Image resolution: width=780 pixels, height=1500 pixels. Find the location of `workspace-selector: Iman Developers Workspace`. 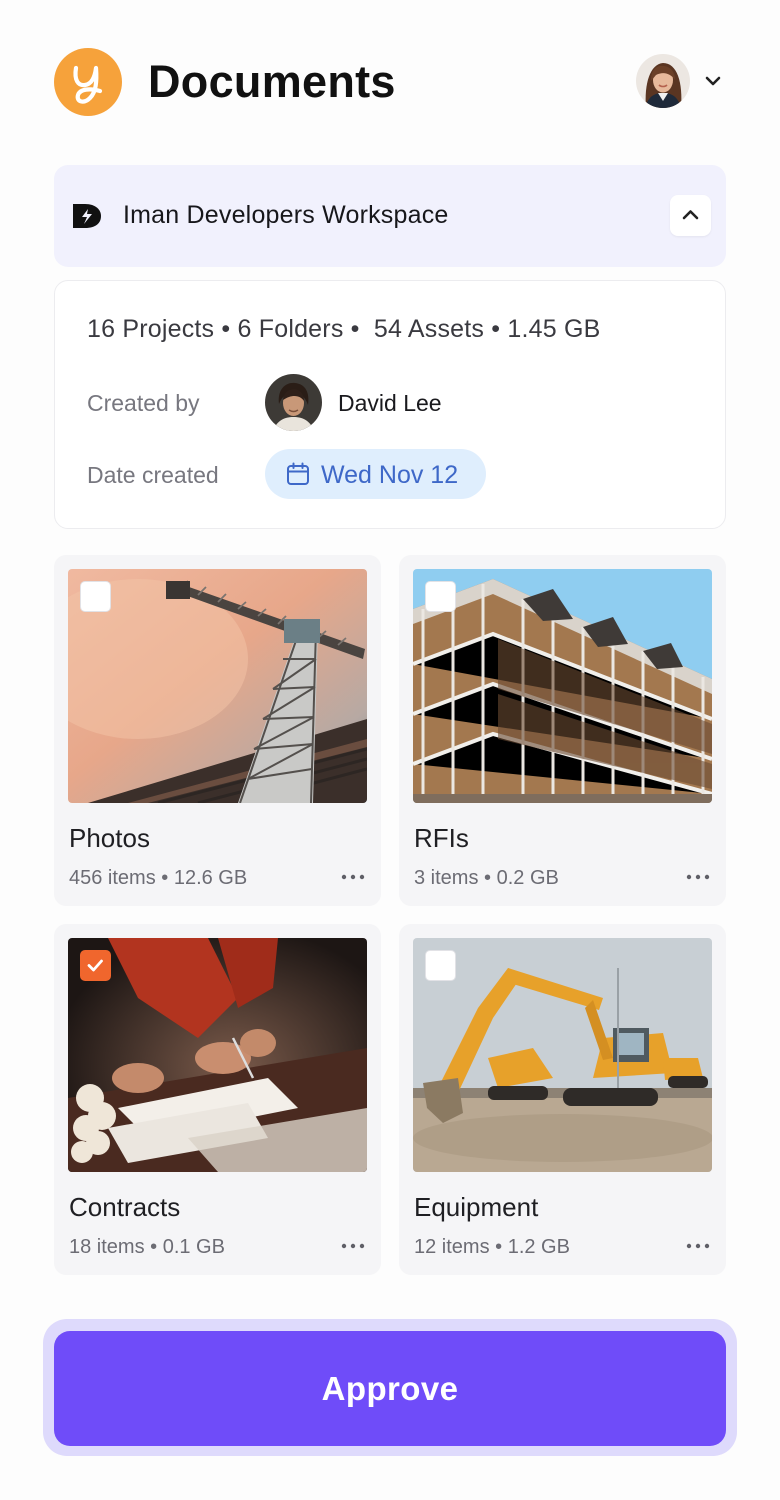

workspace-selector: Iman Developers Workspace is located at coordinates (390, 216).